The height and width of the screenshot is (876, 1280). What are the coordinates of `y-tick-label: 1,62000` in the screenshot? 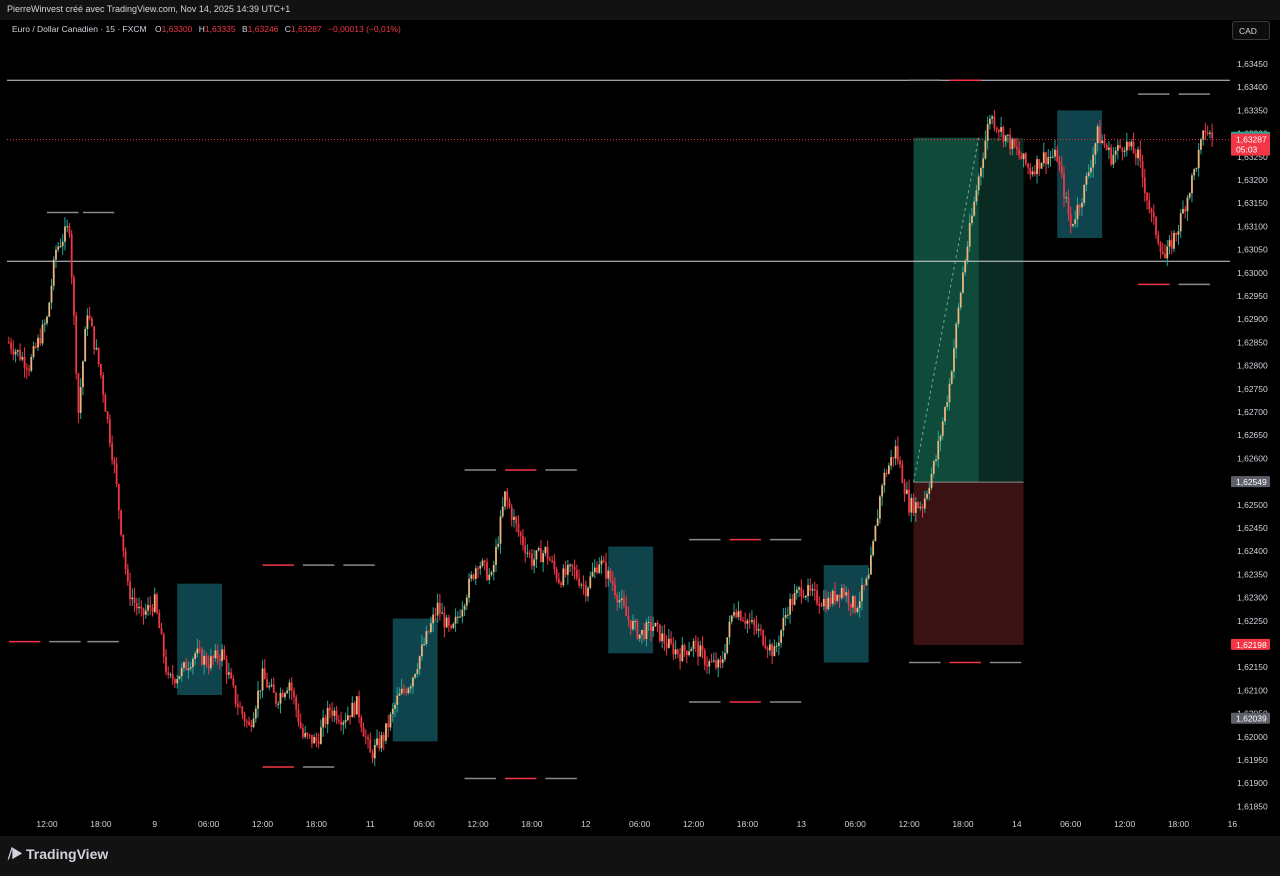 It's located at (1252, 737).